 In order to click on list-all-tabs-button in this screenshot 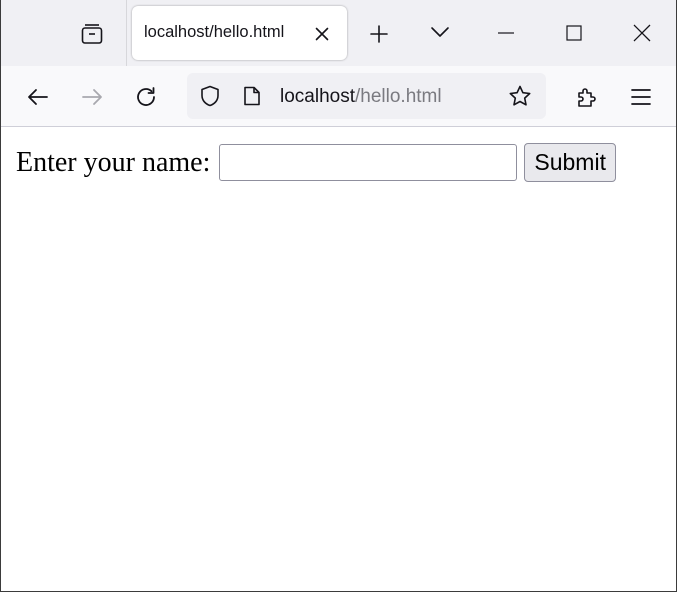, I will do `click(440, 32)`.